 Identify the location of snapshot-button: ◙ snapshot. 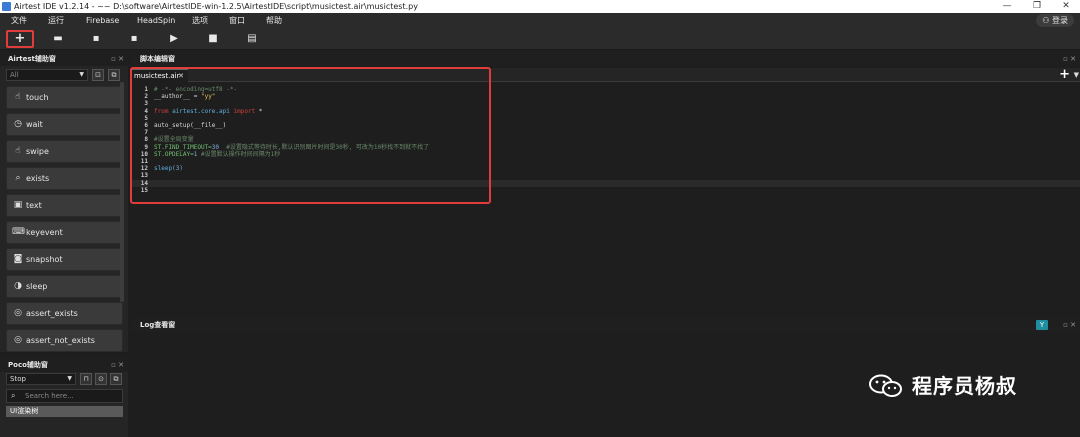
(64, 259).